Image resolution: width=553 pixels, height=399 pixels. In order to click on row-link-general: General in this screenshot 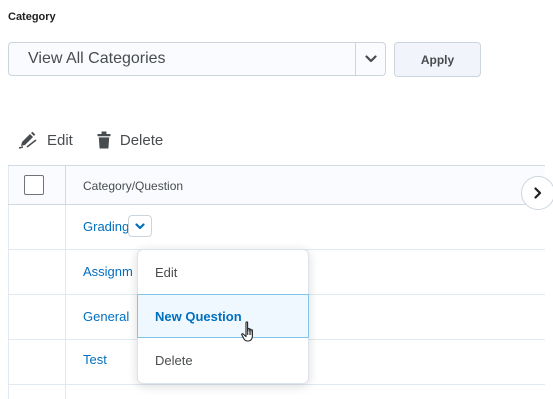, I will do `click(106, 316)`.